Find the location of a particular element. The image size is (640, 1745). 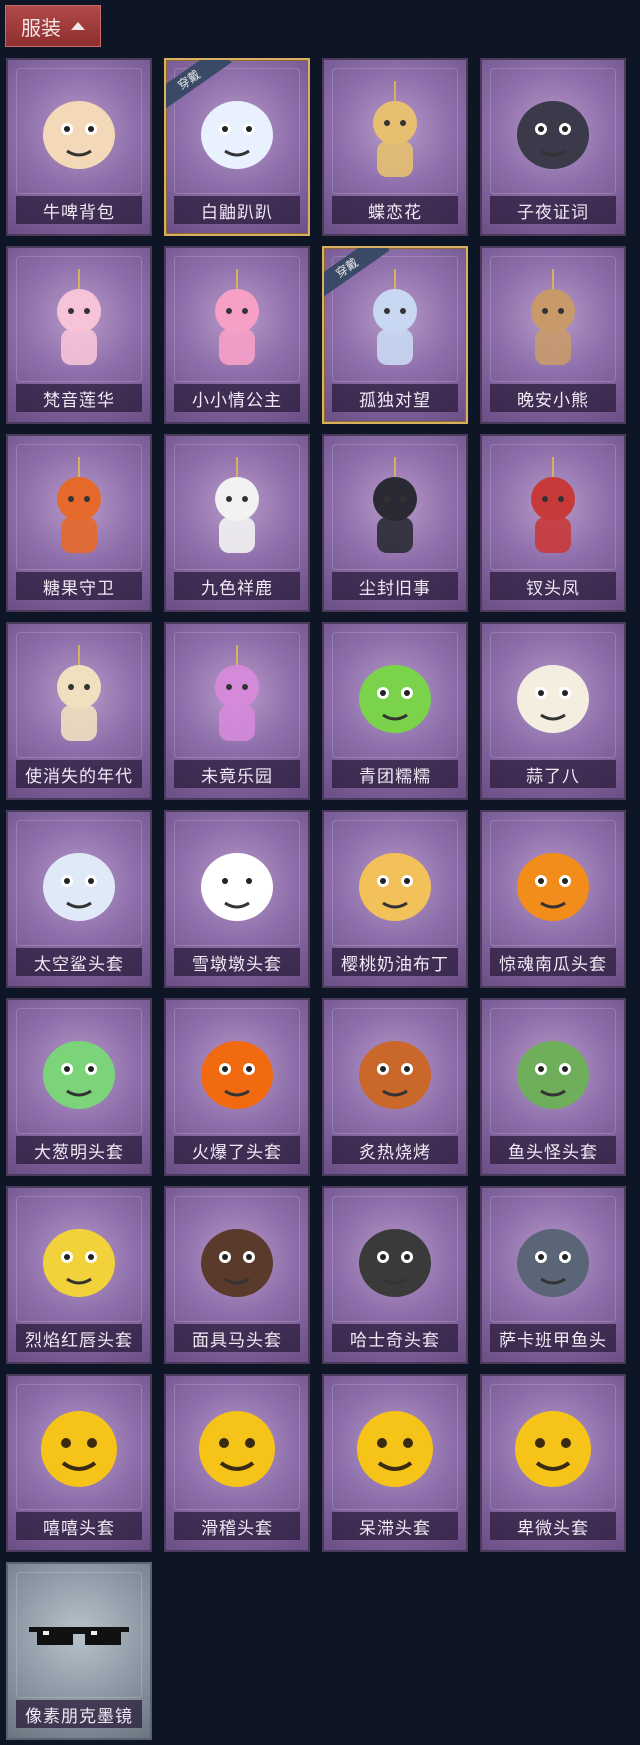

costume-name: 卑微头套 is located at coordinates (553, 1526).